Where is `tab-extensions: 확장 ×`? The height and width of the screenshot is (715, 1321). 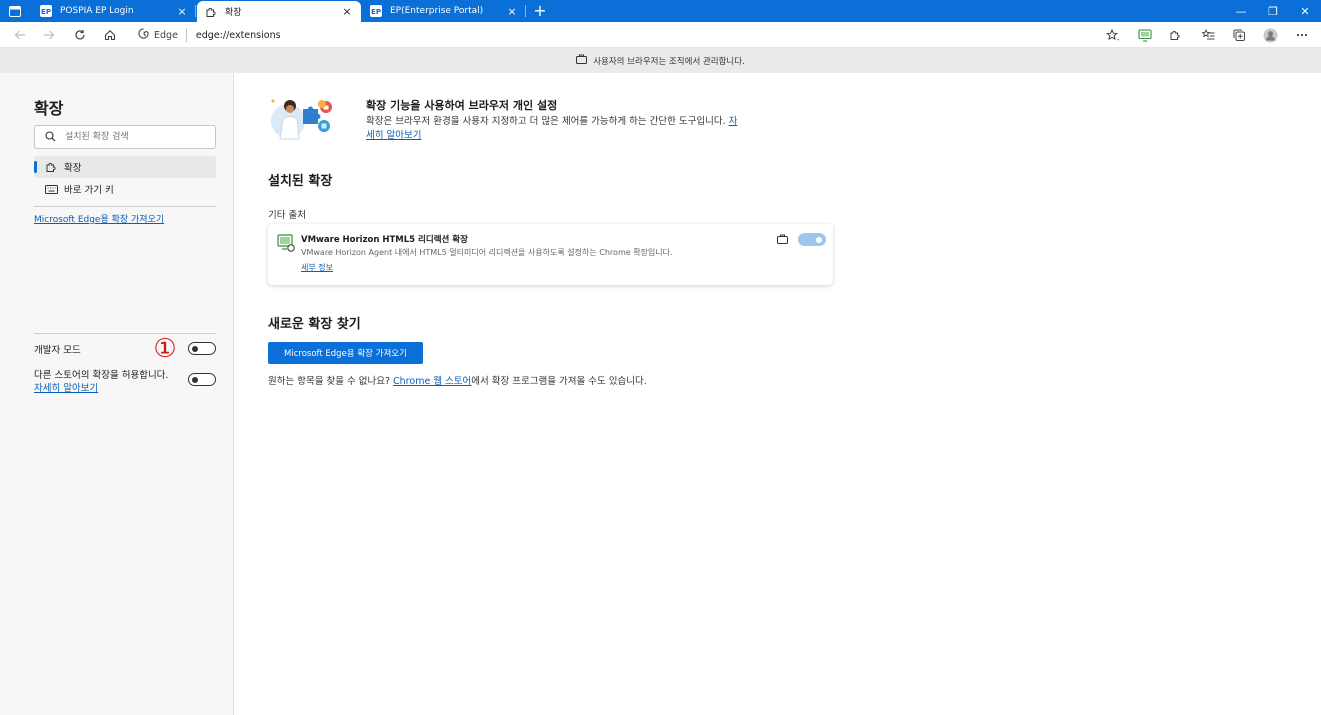
tab-extensions: 확장 × is located at coordinates (279, 11).